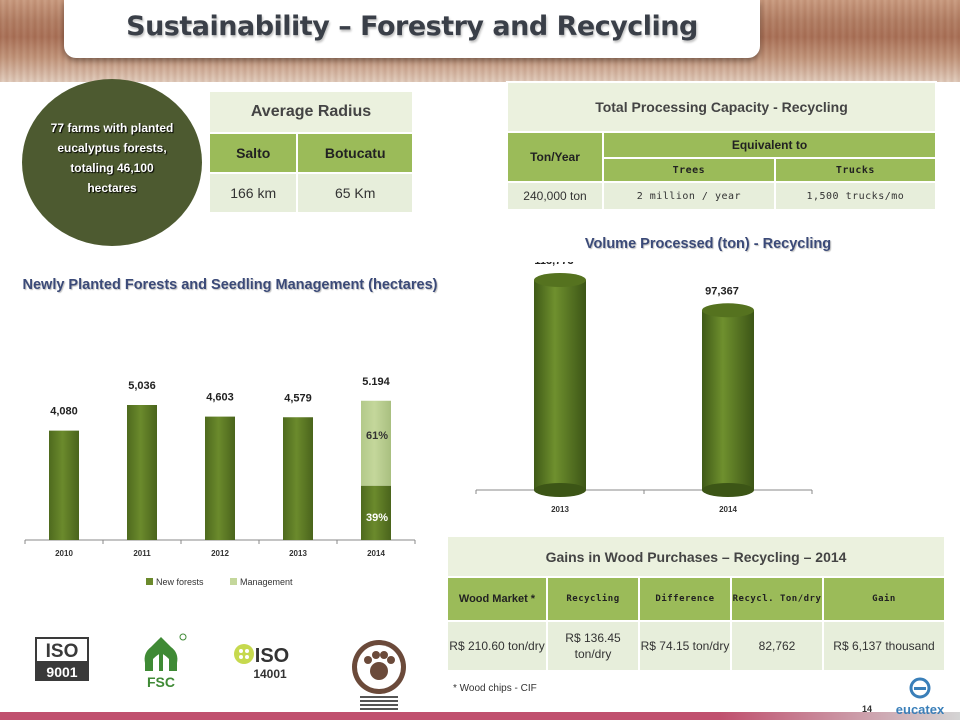  Describe the element at coordinates (721, 107) in the screenshot. I see `capacity-title: Total Processing Capacity - Recycling` at that location.